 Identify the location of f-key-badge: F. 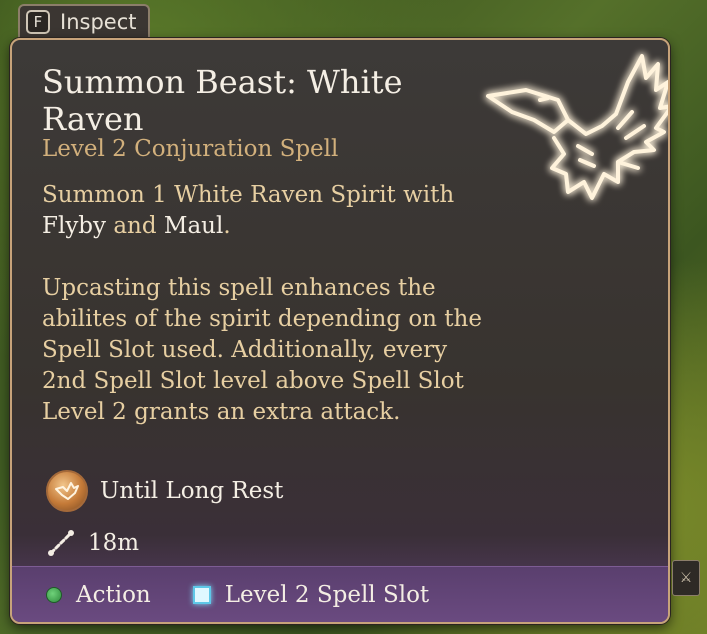
(38, 22).